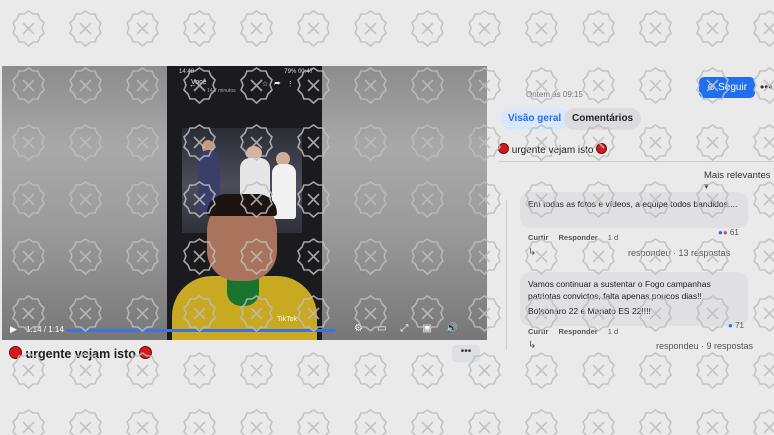 The image size is (774, 435). I want to click on love-reaction-icon: ●, so click(725, 232).